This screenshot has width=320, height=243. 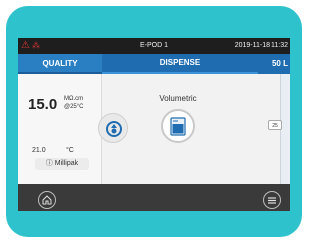 I want to click on volume-readout: 50 L, so click(x=279, y=63).